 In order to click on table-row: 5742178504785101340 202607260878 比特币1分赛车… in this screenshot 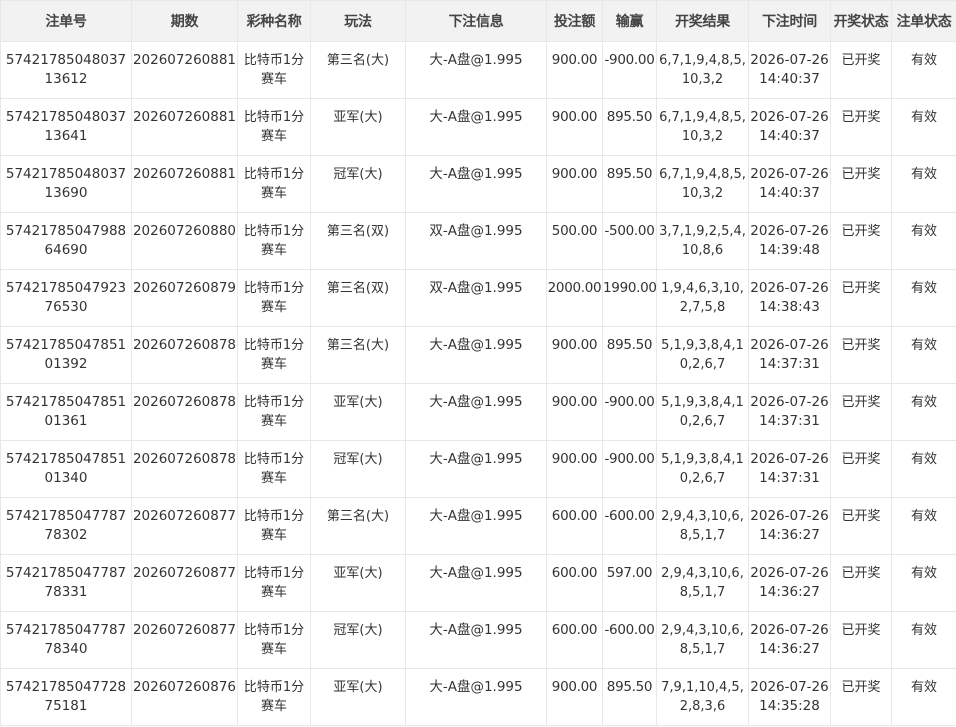, I will do `click(478, 469)`.